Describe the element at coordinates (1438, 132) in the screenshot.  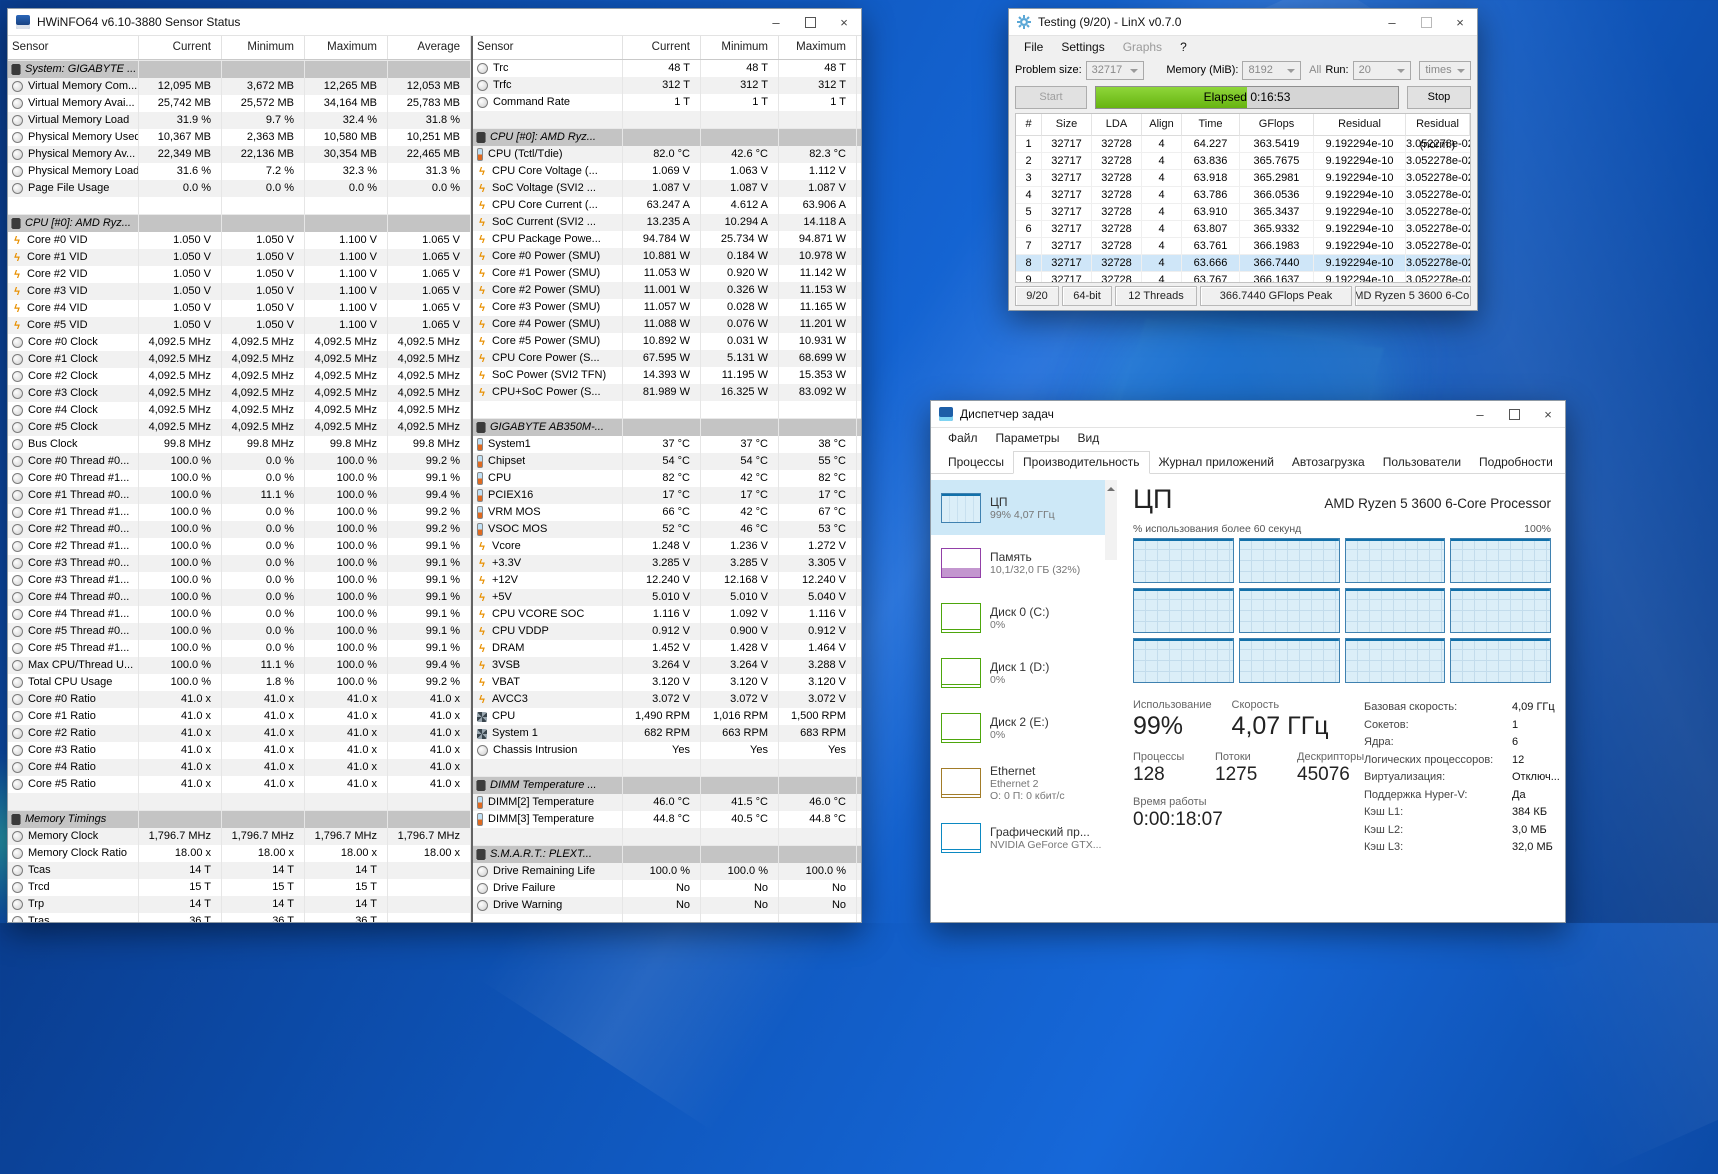
I see `column-header: Residual (norm.)` at that location.